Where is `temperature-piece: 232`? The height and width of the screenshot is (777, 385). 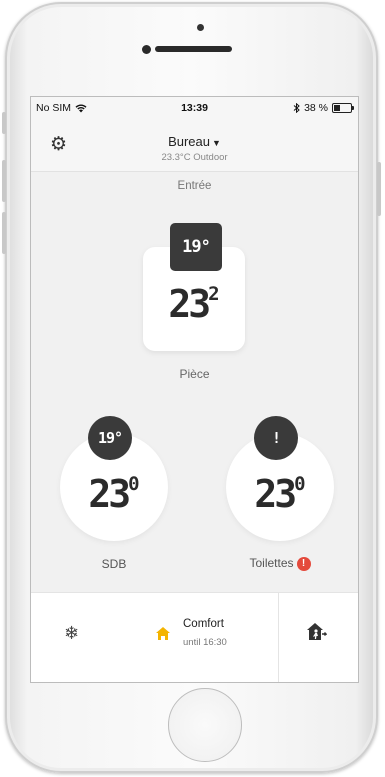
temperature-piece: 232 is located at coordinates (194, 304).